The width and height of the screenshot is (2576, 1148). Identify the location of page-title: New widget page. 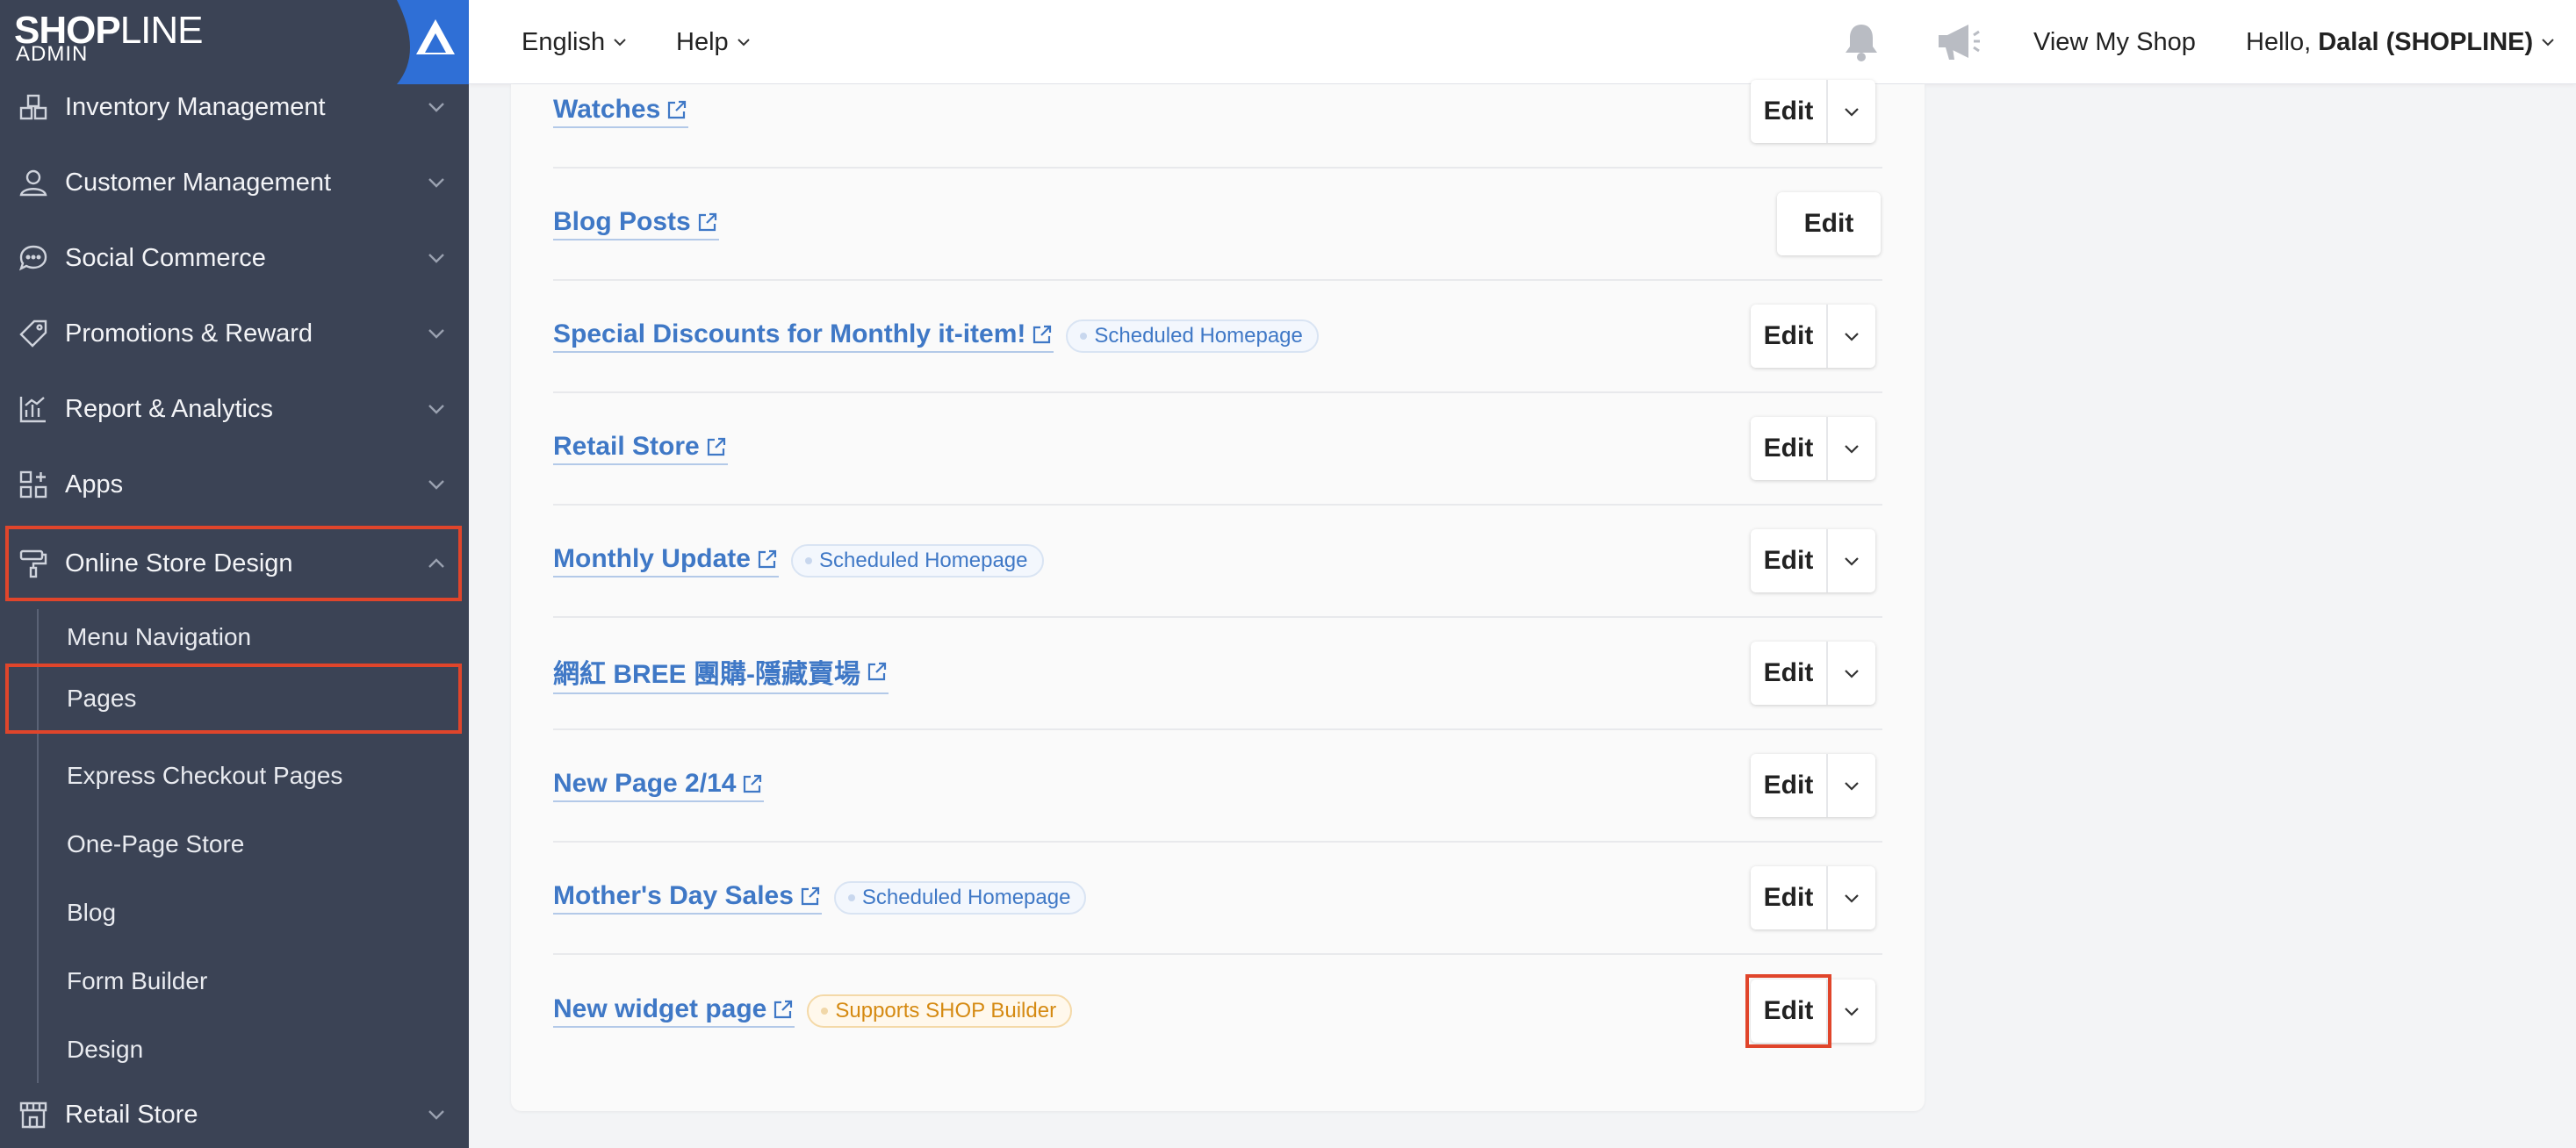
(660, 1009).